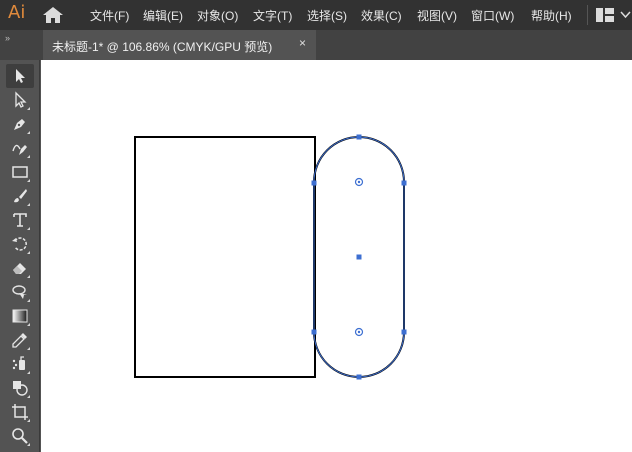 Image resolution: width=632 pixels, height=452 pixels. Describe the element at coordinates (302, 43) in the screenshot. I see `close-tab-button: ×` at that location.